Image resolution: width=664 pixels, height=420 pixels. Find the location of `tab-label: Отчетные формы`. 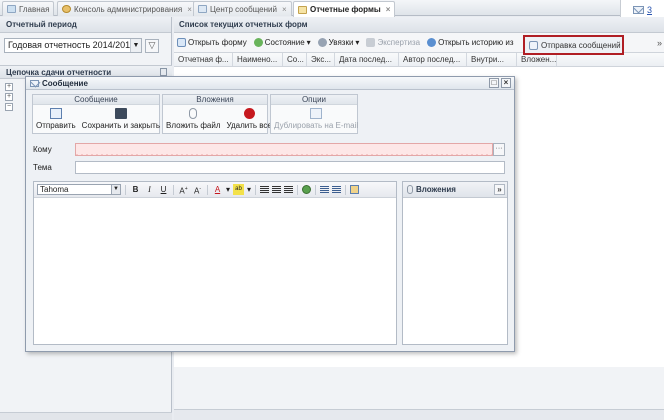

tab-label: Отчетные формы is located at coordinates (345, 9).